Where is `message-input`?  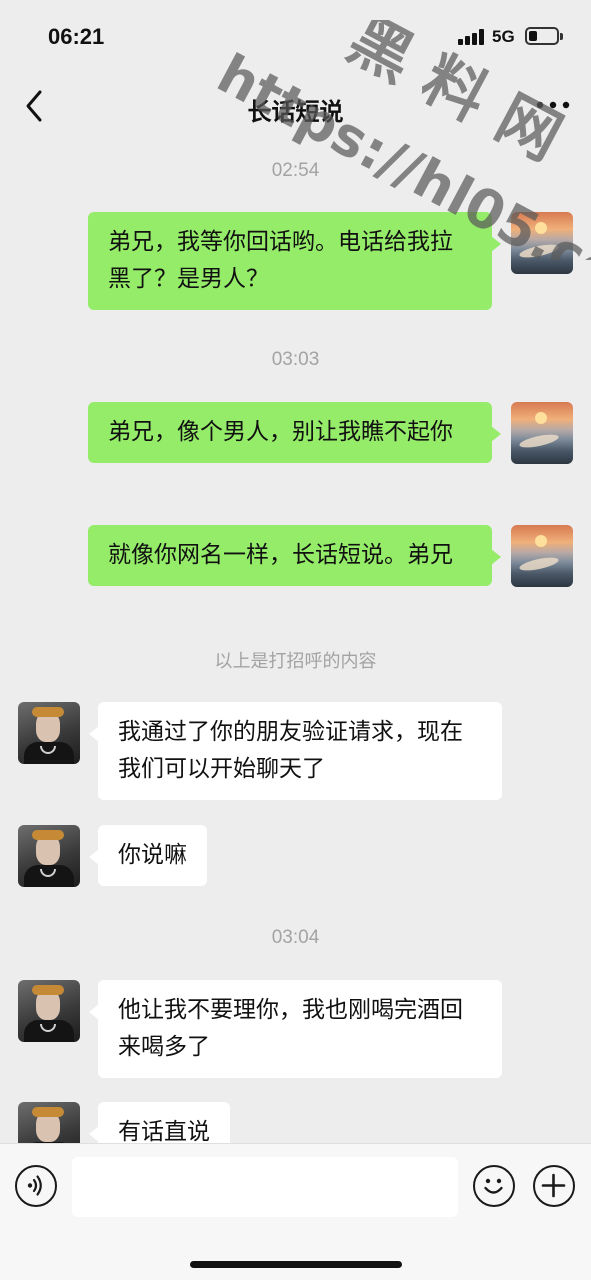
message-input is located at coordinates (265, 1187).